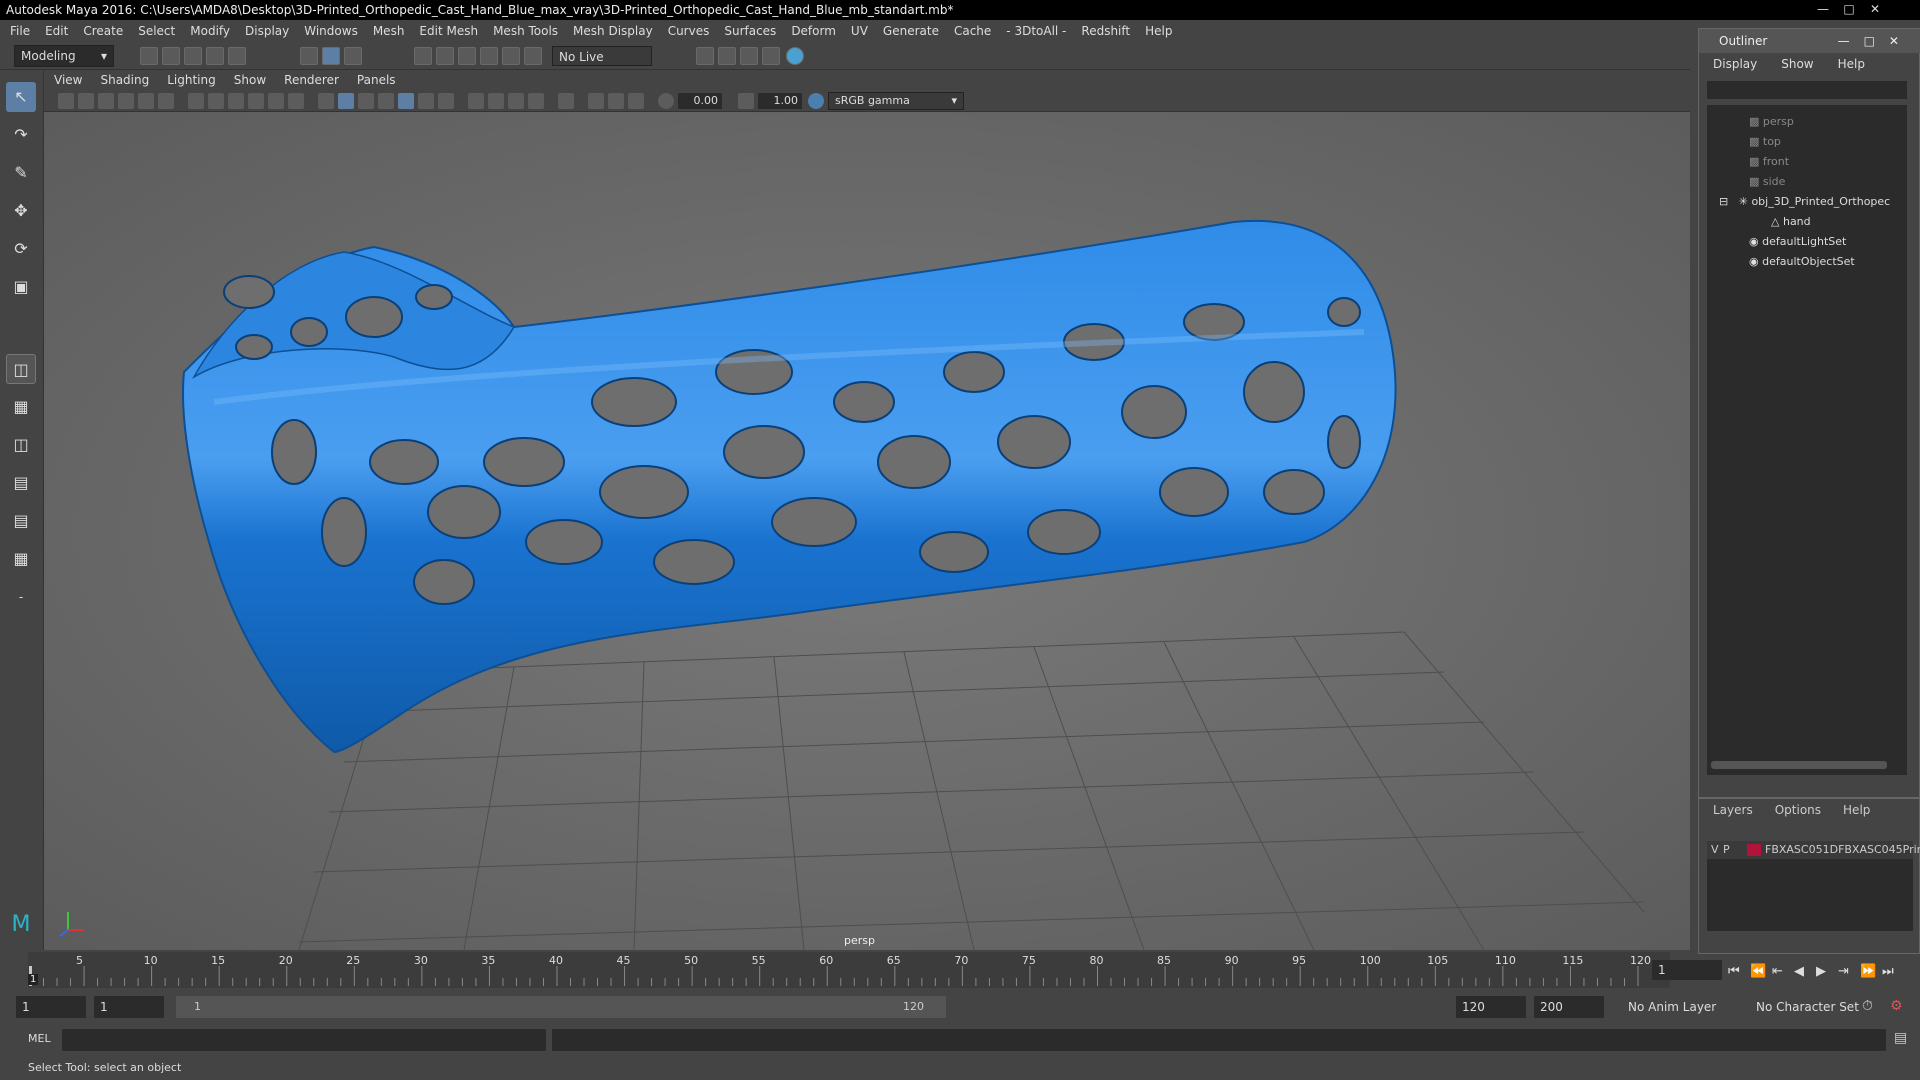  What do you see at coordinates (1754, 850) in the screenshot?
I see `layer-color-swatch` at bounding box center [1754, 850].